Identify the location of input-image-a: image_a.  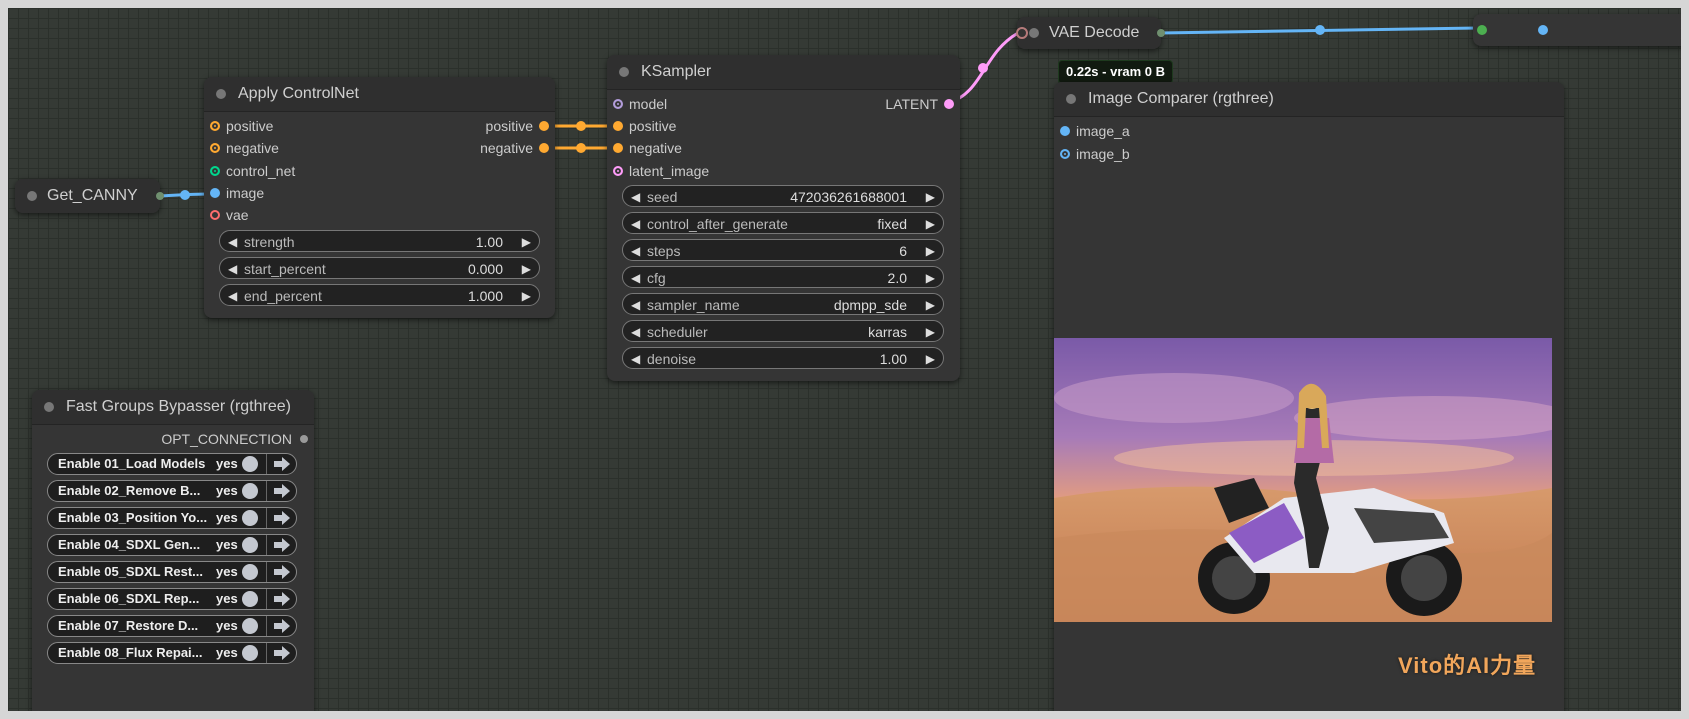
(1092, 131).